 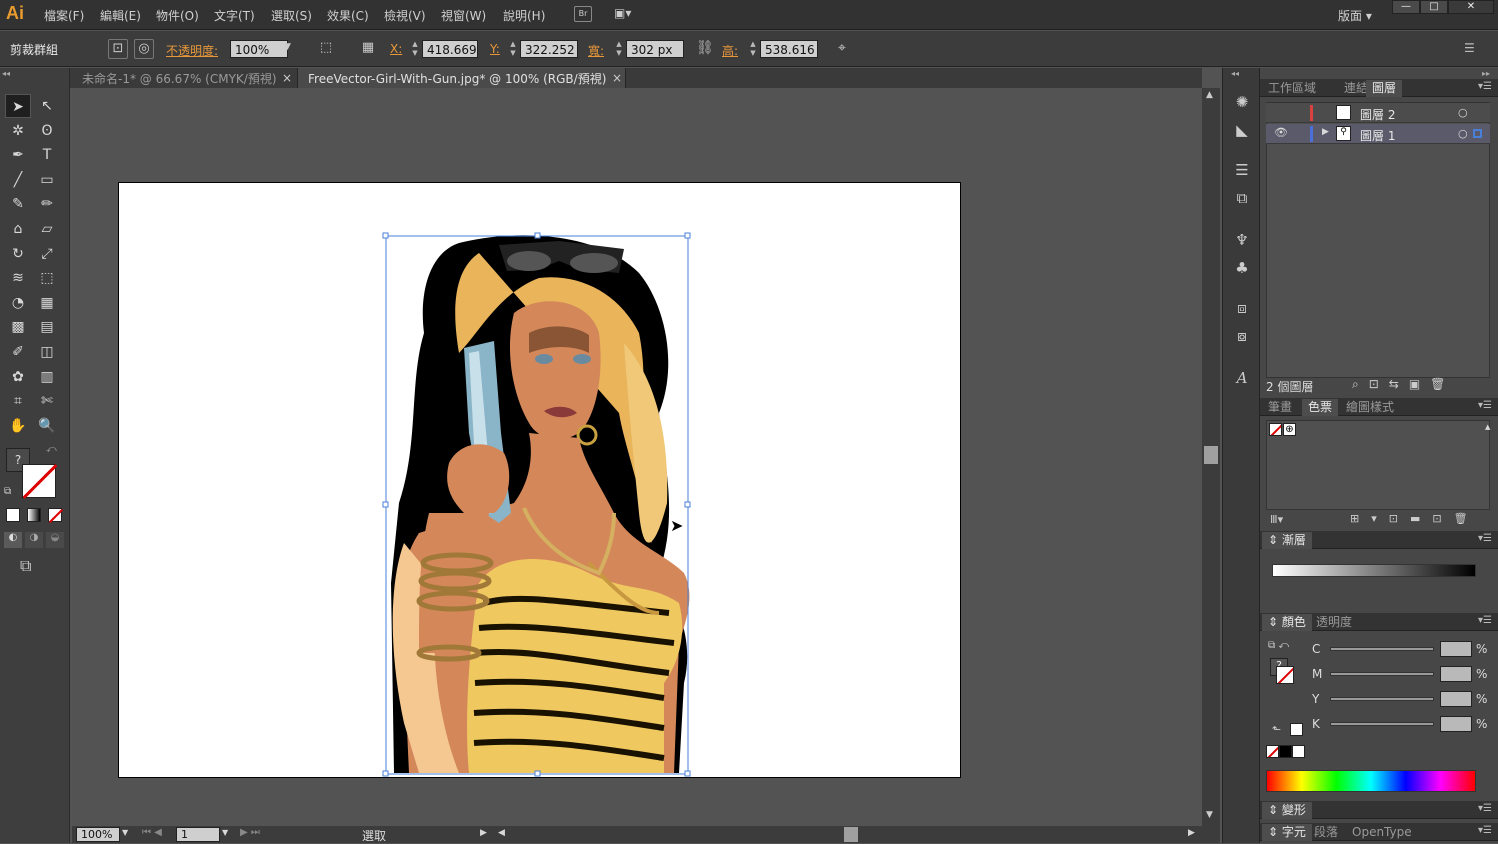 What do you see at coordinates (185, 78) in the screenshot?
I see `tab-untitled: 未命名-1* @ 66.67% (CMYK/預視)` at bounding box center [185, 78].